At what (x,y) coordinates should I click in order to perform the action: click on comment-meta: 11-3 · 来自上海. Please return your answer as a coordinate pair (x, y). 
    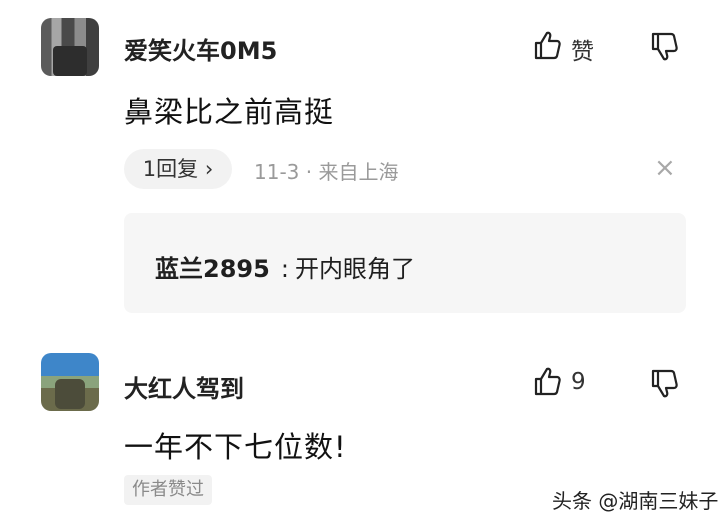
    Looking at the image, I should click on (326, 172).